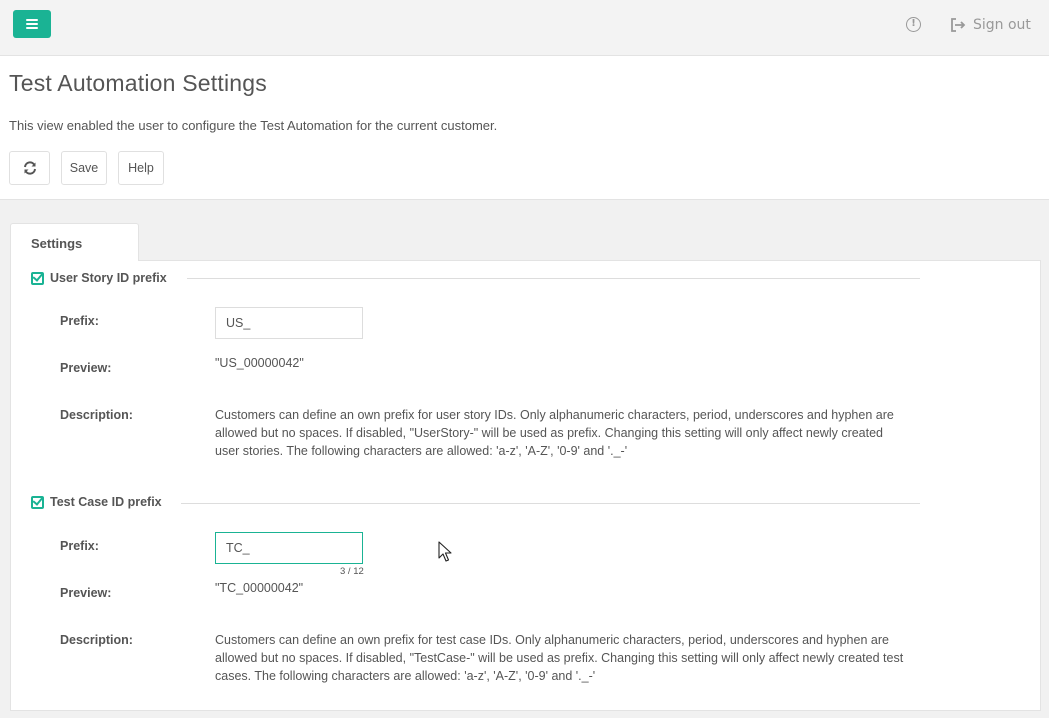 The width and height of the screenshot is (1049, 718). Describe the element at coordinates (74, 242) in the screenshot. I see `tab-settings: Settings` at that location.